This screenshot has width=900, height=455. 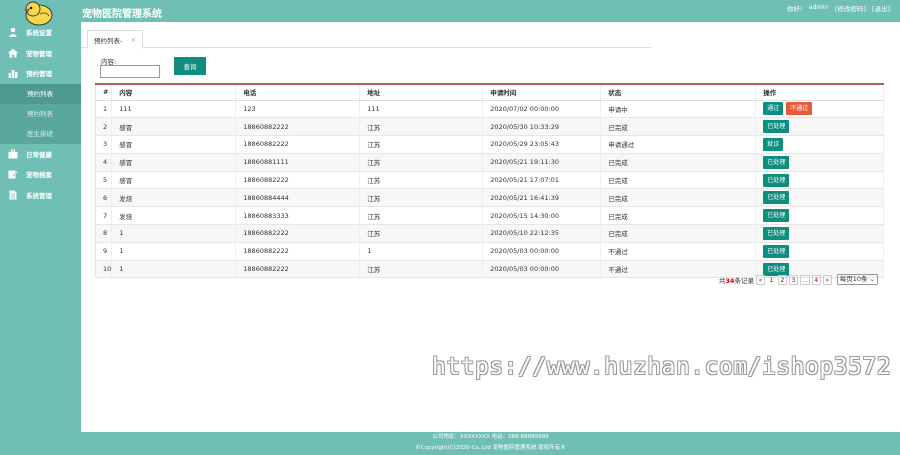 I want to click on sidebar-item-label: 系统设置, so click(x=39, y=33).